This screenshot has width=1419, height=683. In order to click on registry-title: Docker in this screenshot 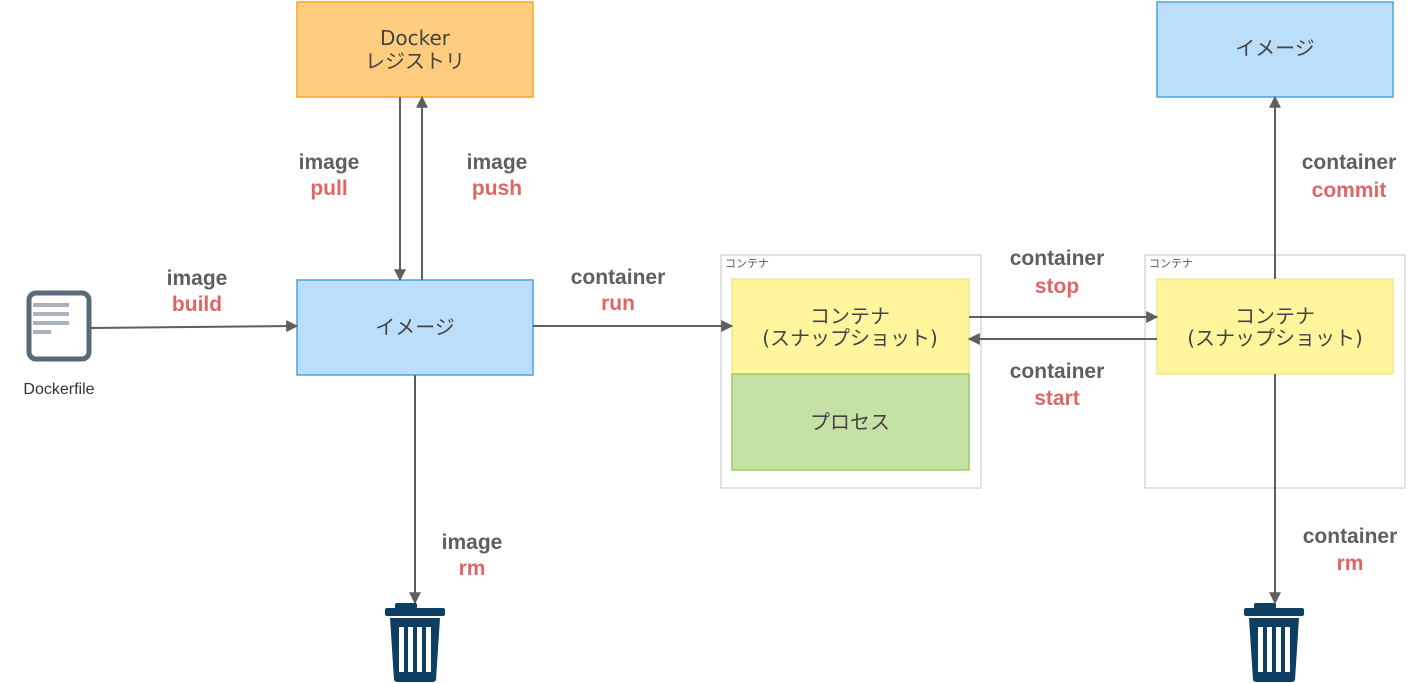, I will do `click(415, 38)`.